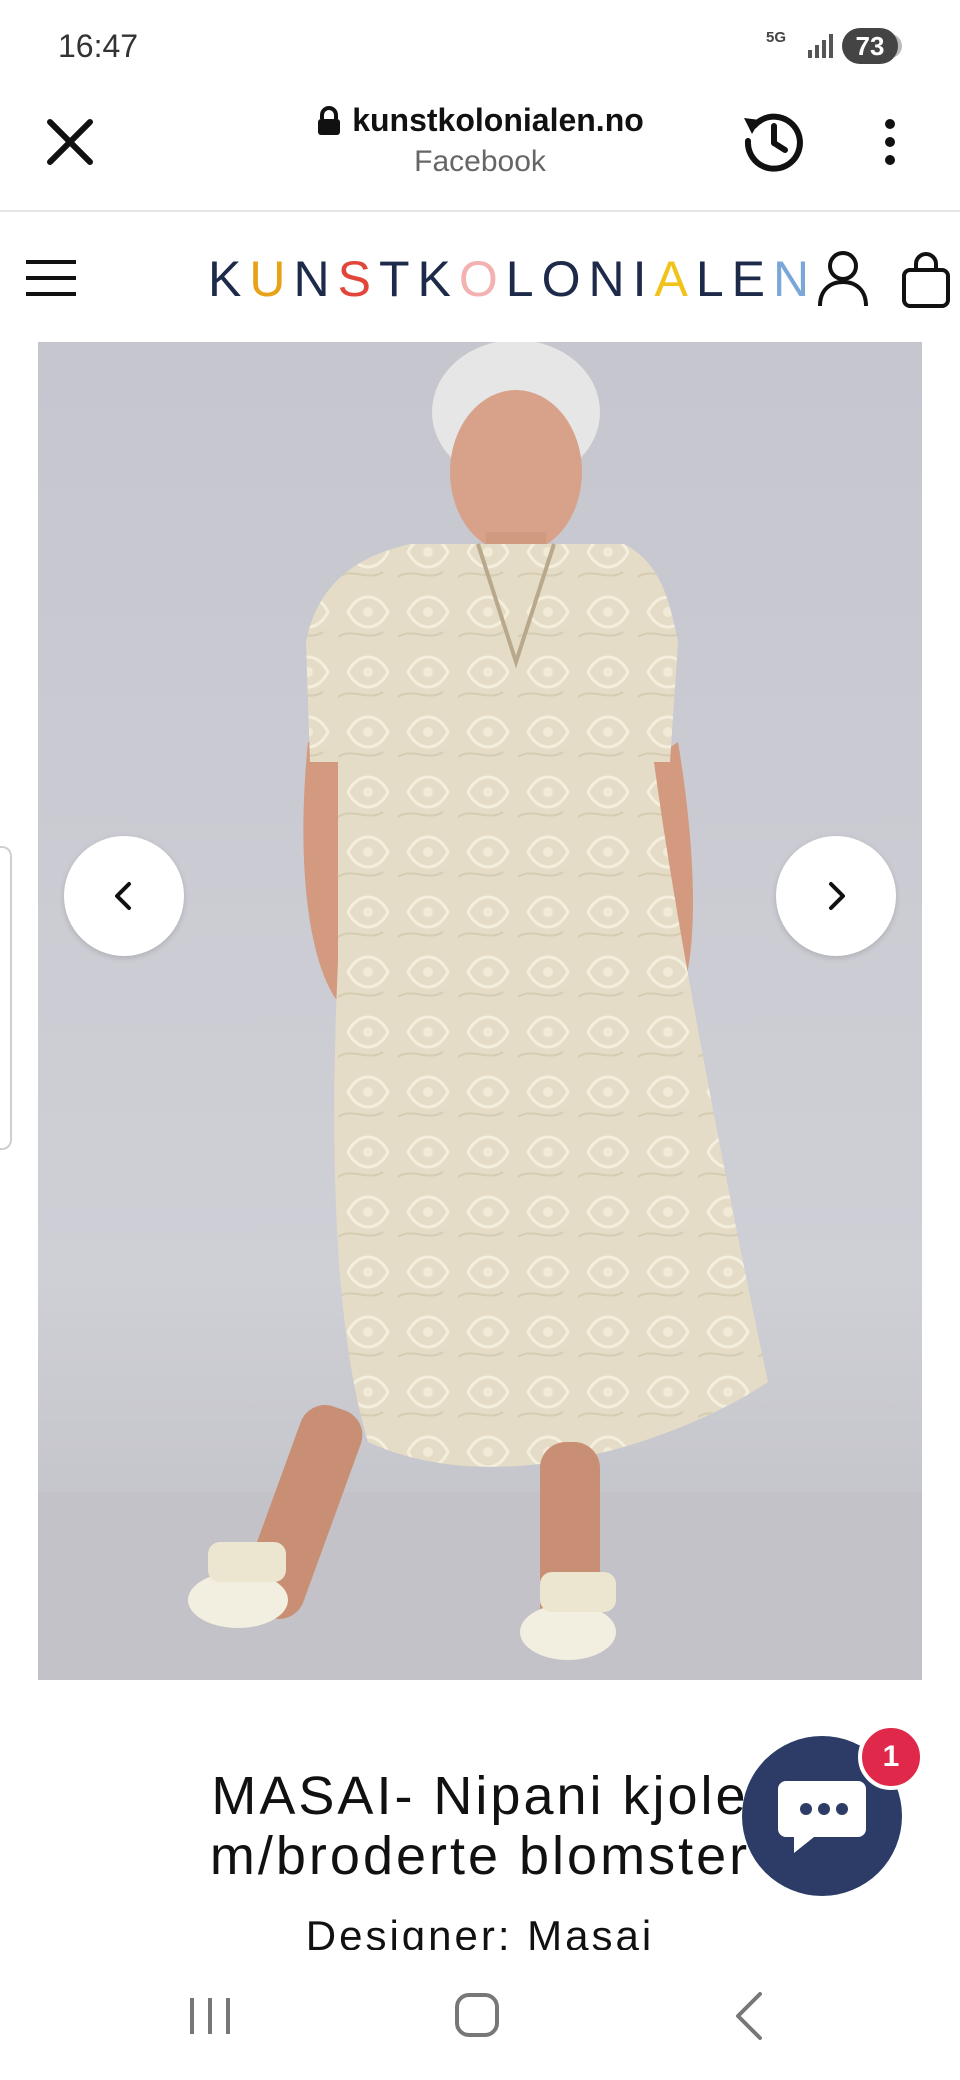 This screenshot has width=960, height=2080. What do you see at coordinates (890, 142) in the screenshot?
I see `more-options-icon` at bounding box center [890, 142].